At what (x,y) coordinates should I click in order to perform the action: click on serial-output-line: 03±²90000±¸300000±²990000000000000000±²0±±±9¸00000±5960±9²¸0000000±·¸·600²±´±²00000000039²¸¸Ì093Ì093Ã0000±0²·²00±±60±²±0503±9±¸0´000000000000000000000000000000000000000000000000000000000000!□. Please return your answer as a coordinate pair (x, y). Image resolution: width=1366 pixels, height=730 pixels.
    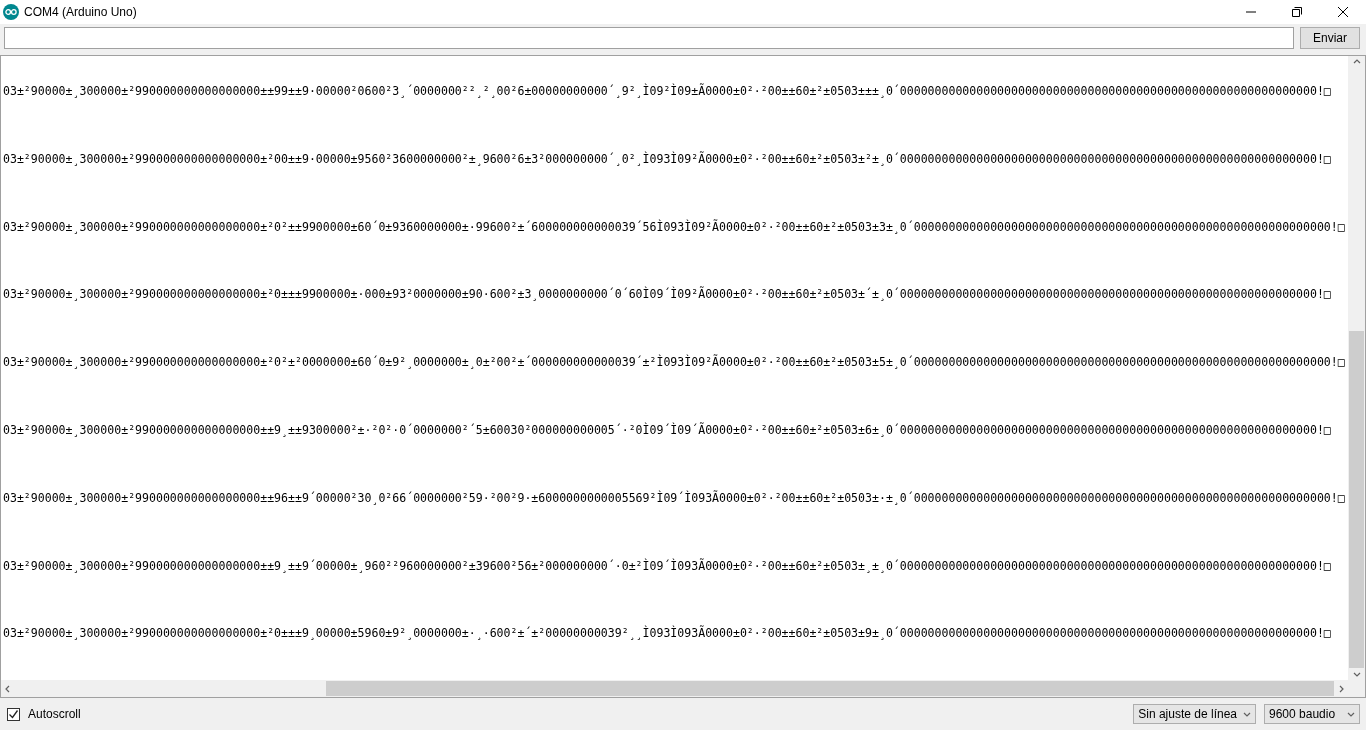
    Looking at the image, I should click on (667, 633).